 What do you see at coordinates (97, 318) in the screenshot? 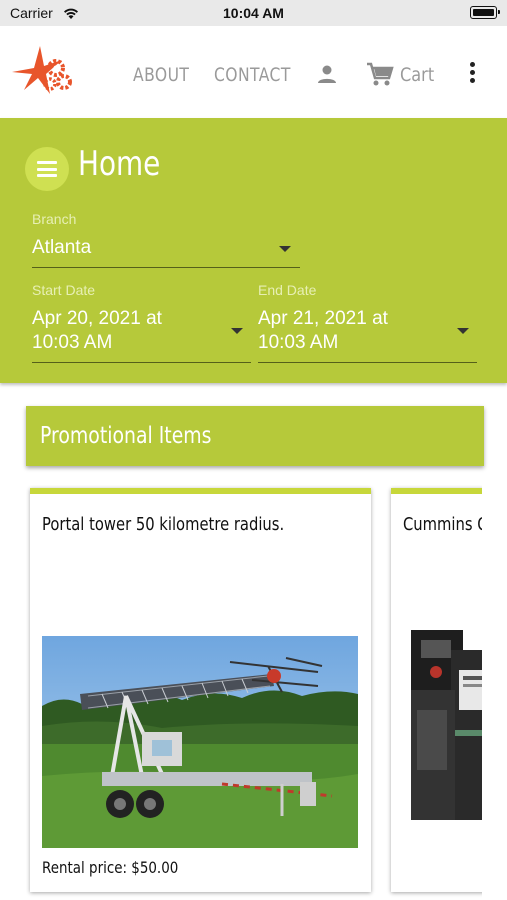
I see `start-date-value-line1: Apr 20, 2021 at` at bounding box center [97, 318].